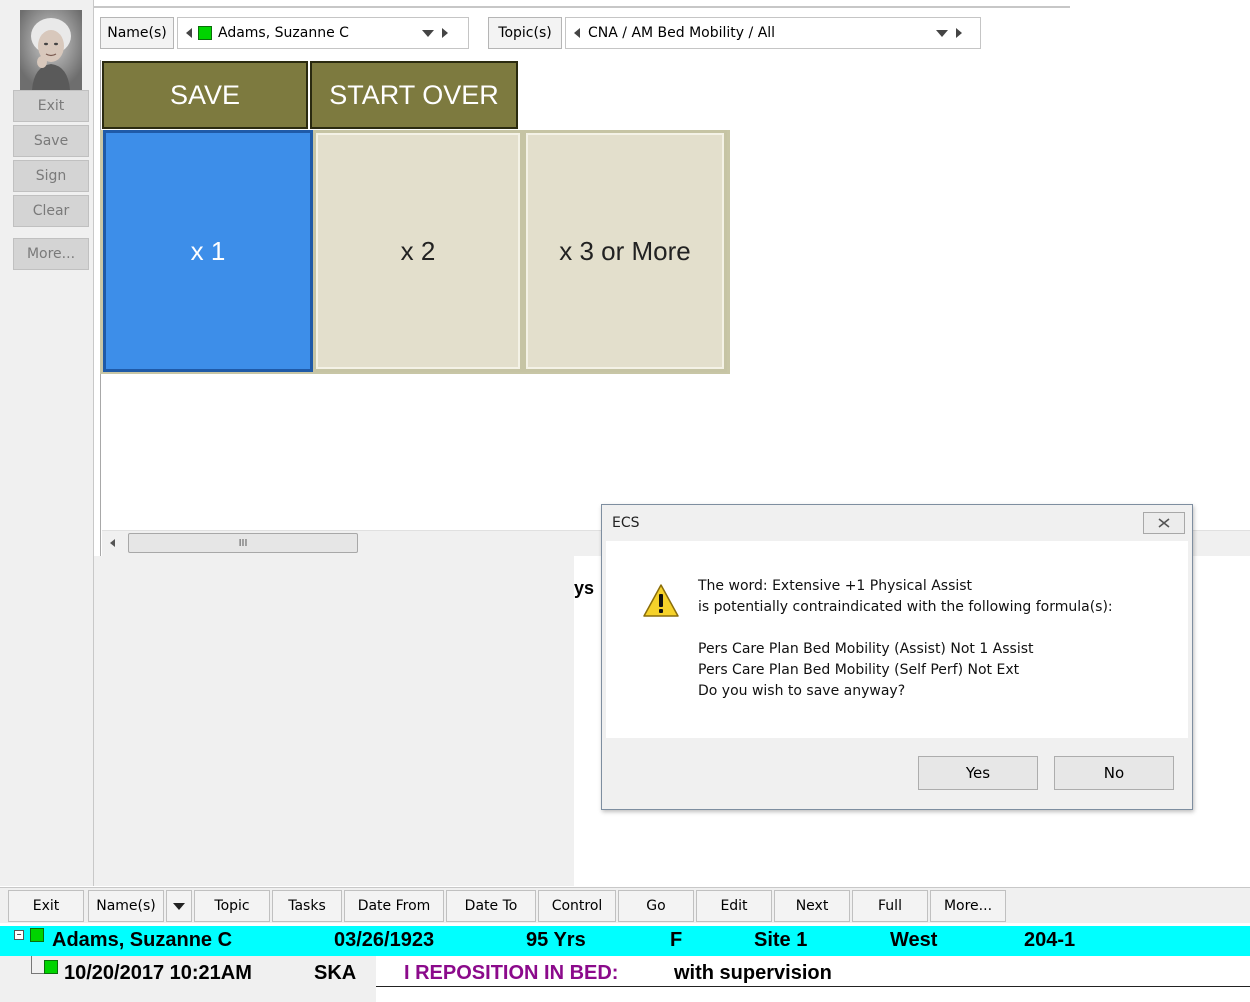 The width and height of the screenshot is (1250, 1002). I want to click on bottom-full-button: Full, so click(890, 906).